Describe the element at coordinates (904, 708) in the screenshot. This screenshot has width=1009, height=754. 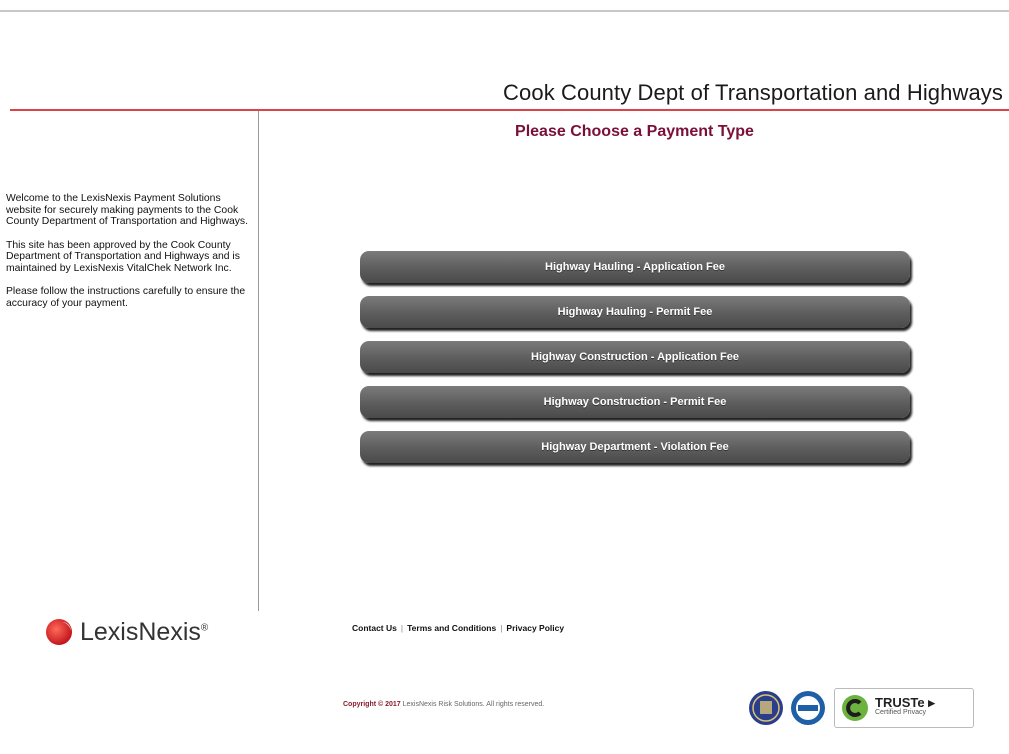
I see `truste-badge: TRUSTe ▸ Certified Privacy` at that location.